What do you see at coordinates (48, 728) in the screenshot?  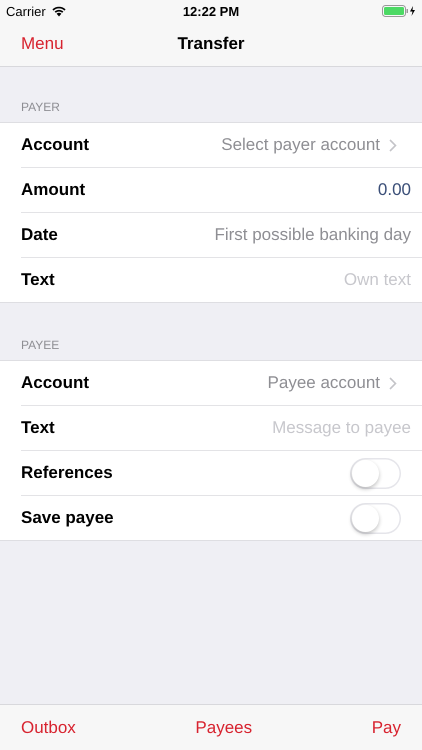 I see `toolbar-button: Outbox` at bounding box center [48, 728].